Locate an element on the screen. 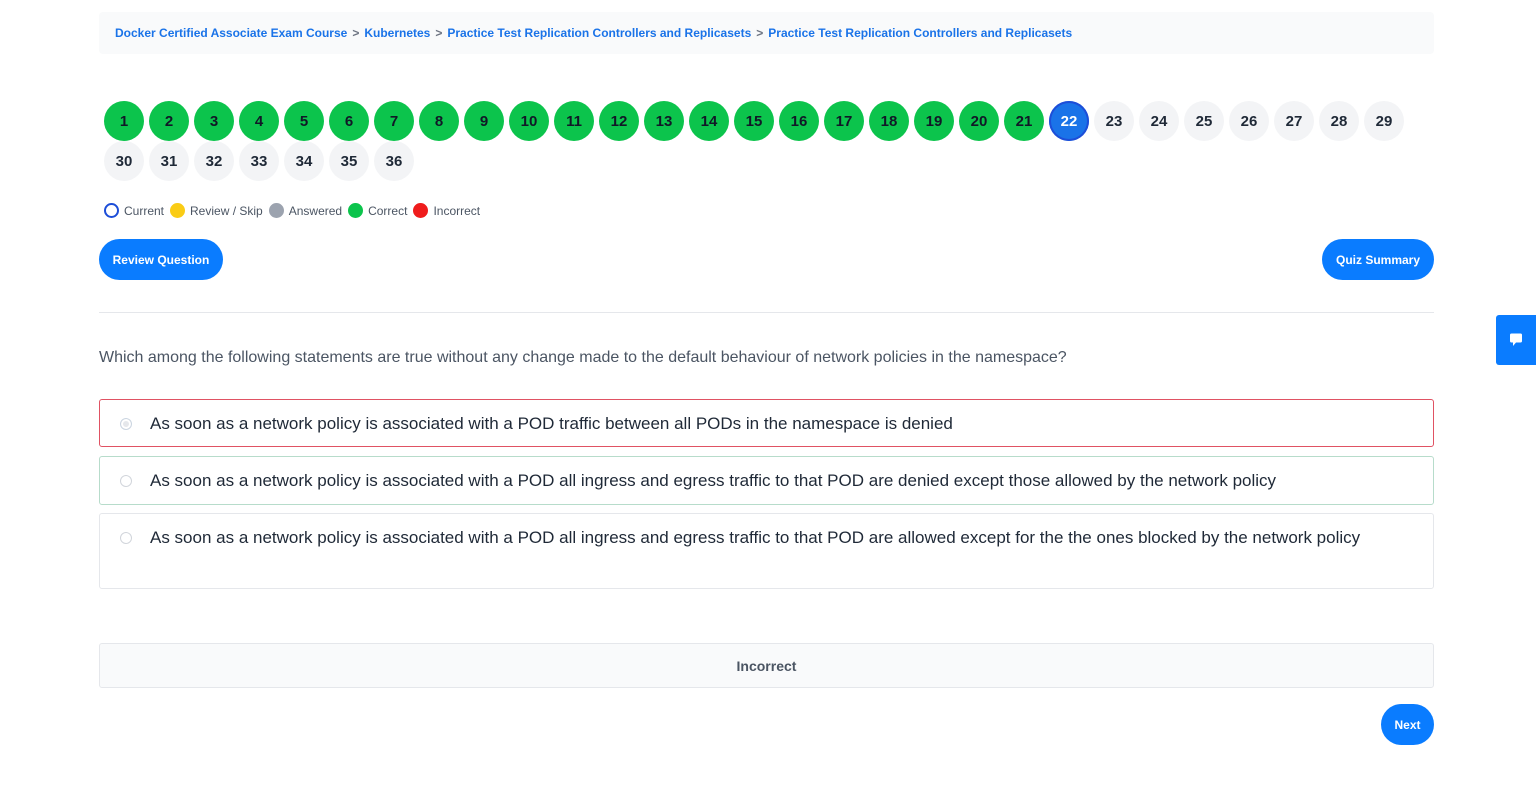 This screenshot has width=1536, height=785. review-dot-icon is located at coordinates (178, 210).